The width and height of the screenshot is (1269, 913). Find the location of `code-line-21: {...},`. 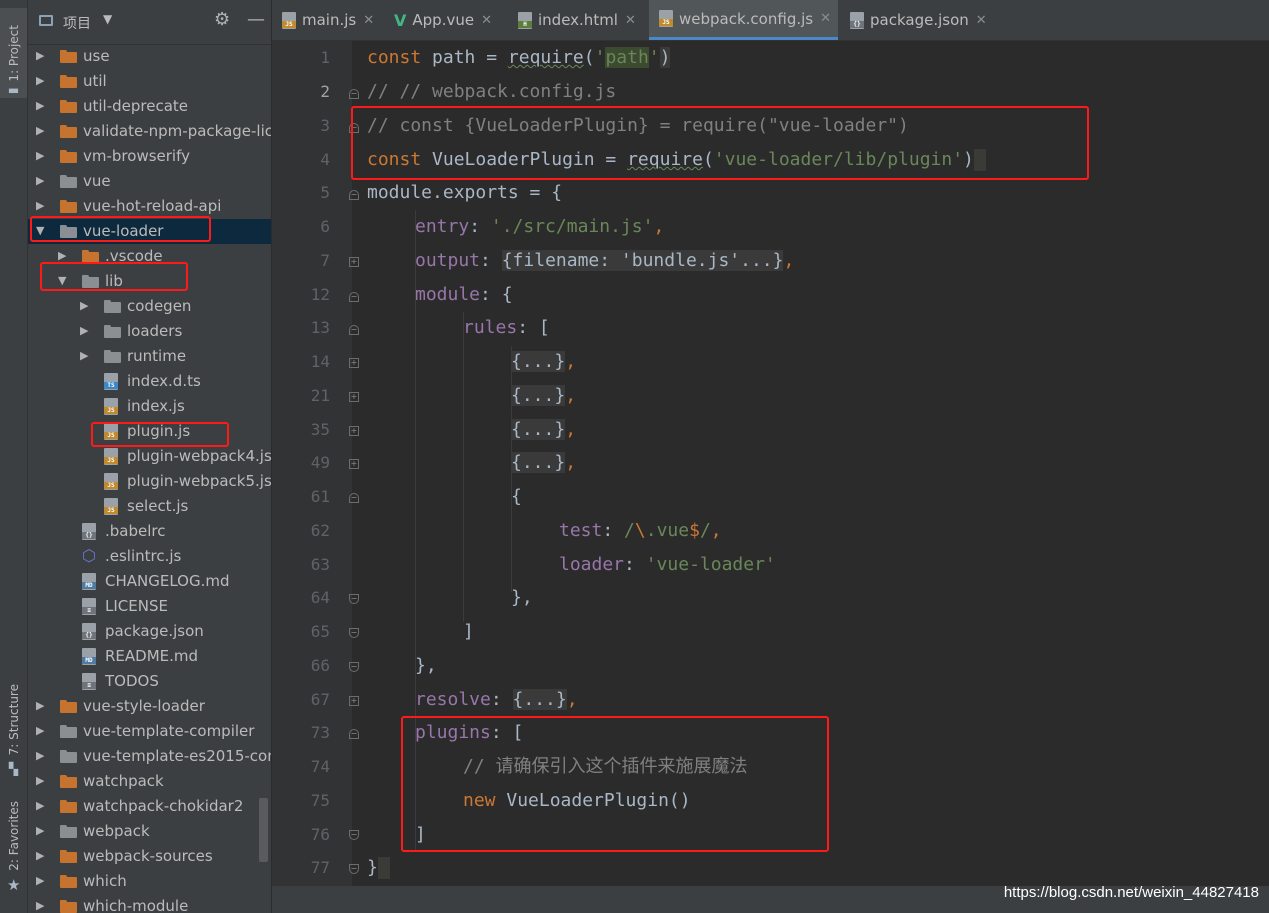

code-line-21: {...}, is located at coordinates (543, 396).